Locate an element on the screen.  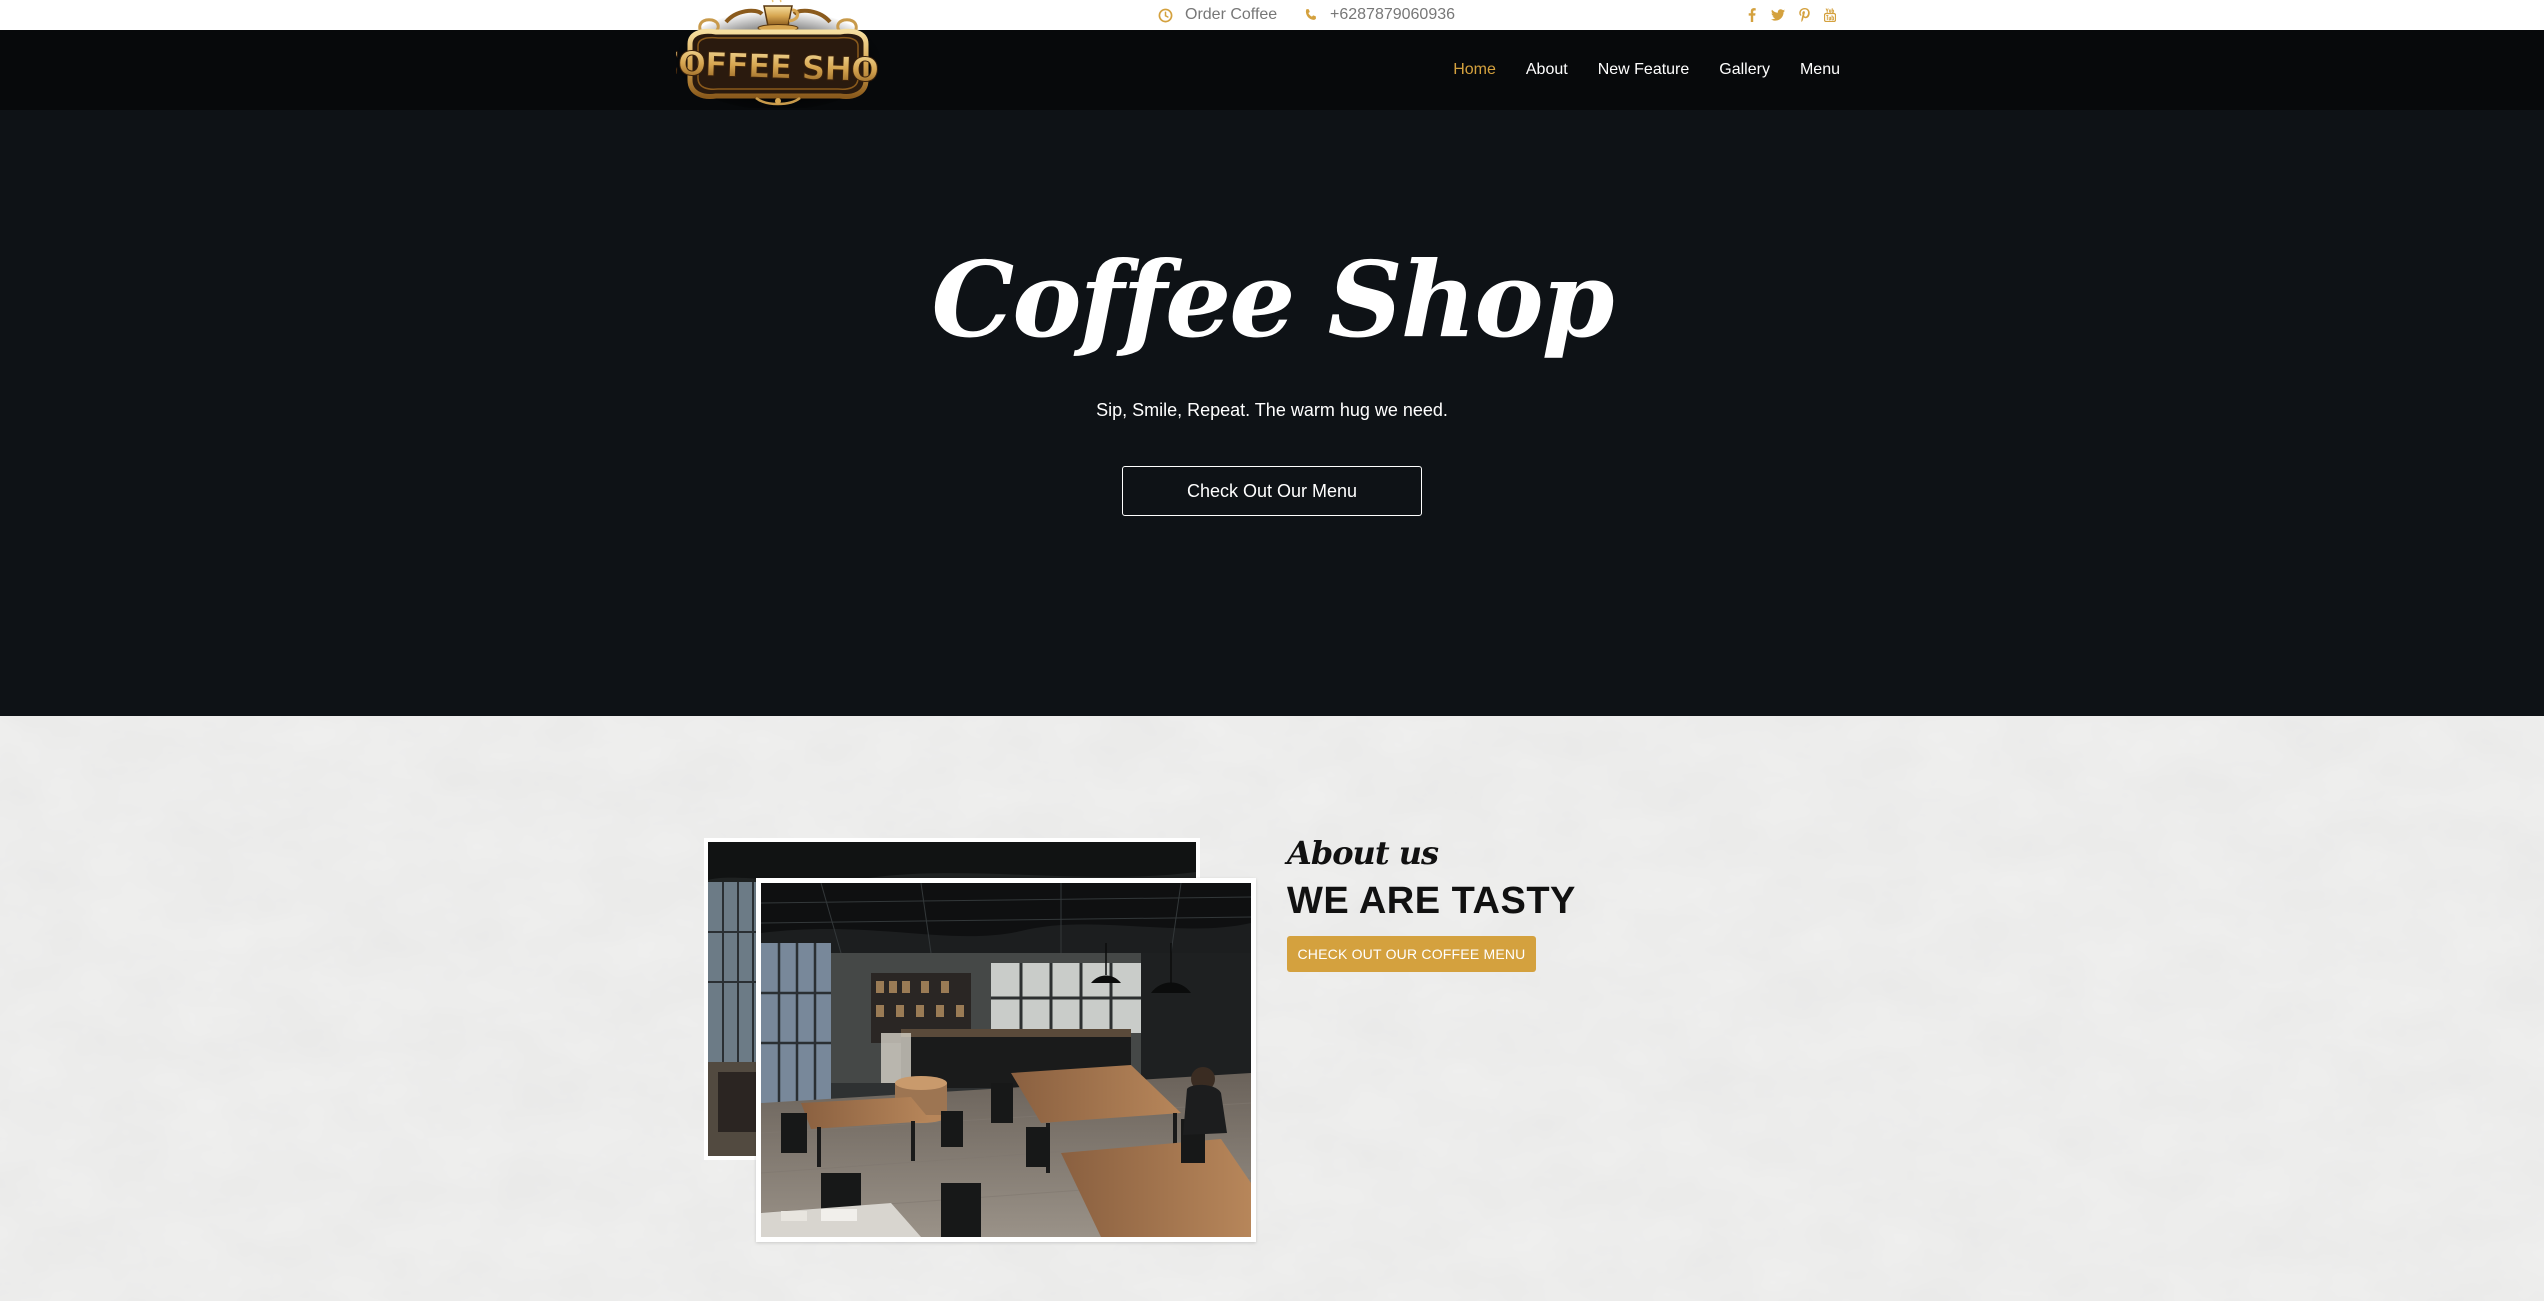
phone-text: +6287879060936 is located at coordinates (1393, 14).